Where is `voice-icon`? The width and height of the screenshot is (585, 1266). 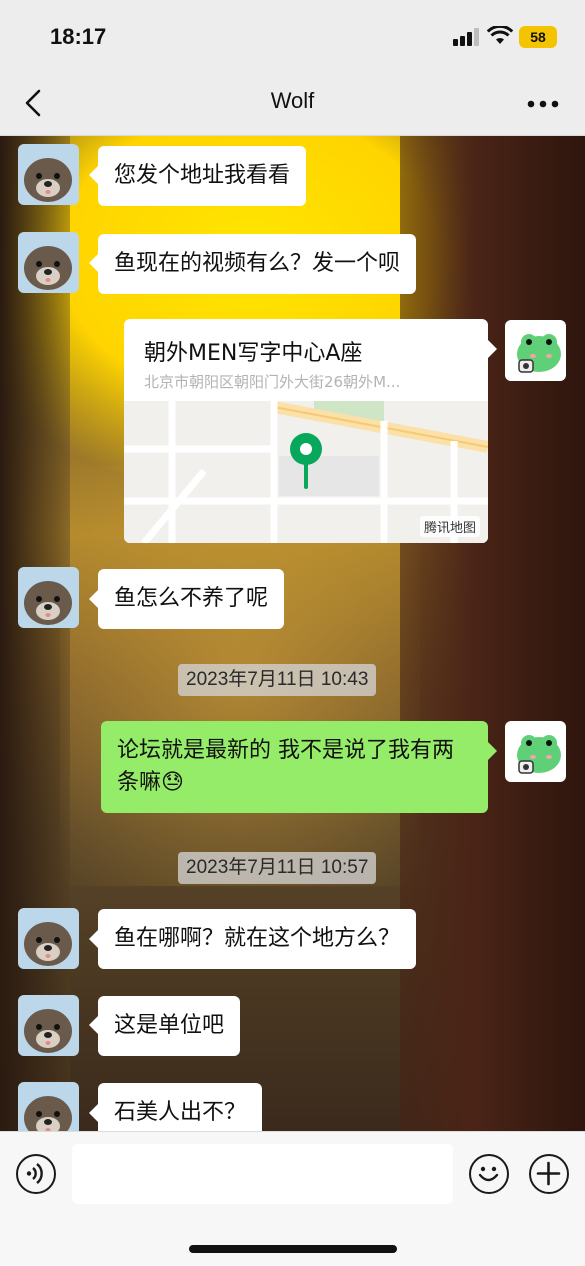
voice-icon is located at coordinates (36, 1174).